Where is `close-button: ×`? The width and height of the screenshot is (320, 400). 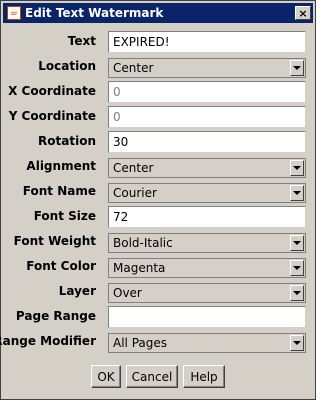 close-button: × is located at coordinates (303, 13).